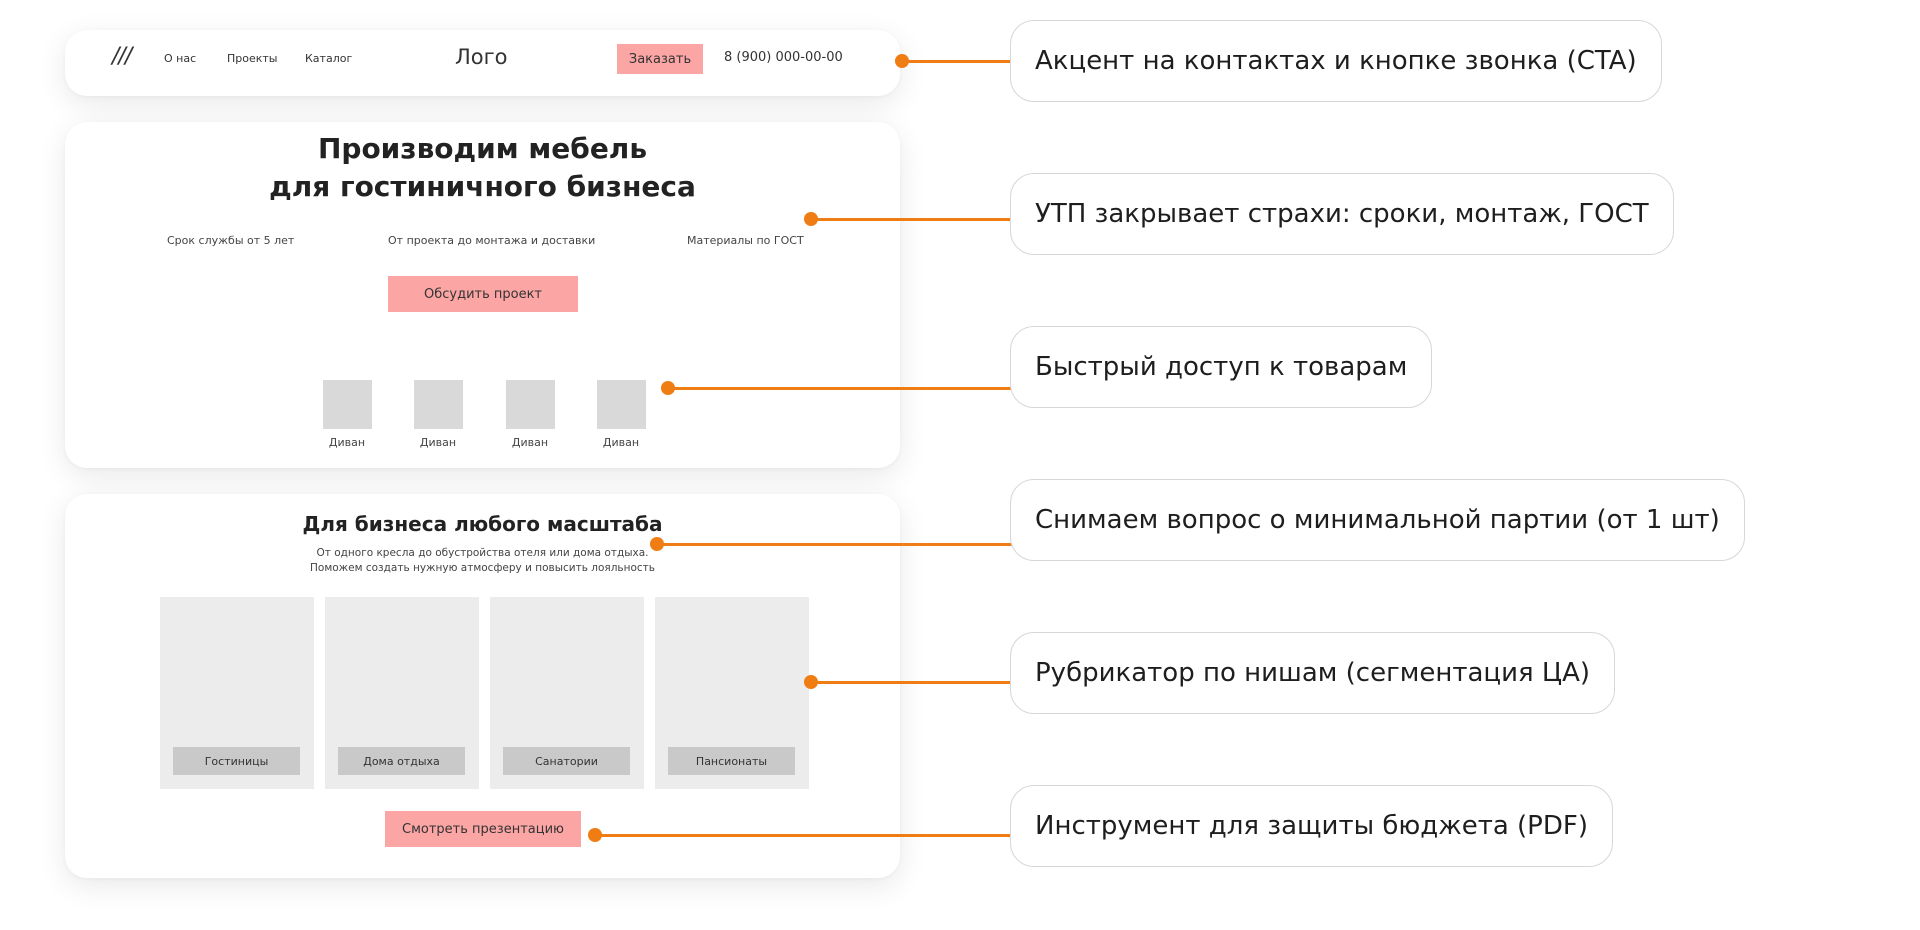 The width and height of the screenshot is (1920, 930). Describe the element at coordinates (660, 59) in the screenshot. I see `order-button: Заказать` at that location.